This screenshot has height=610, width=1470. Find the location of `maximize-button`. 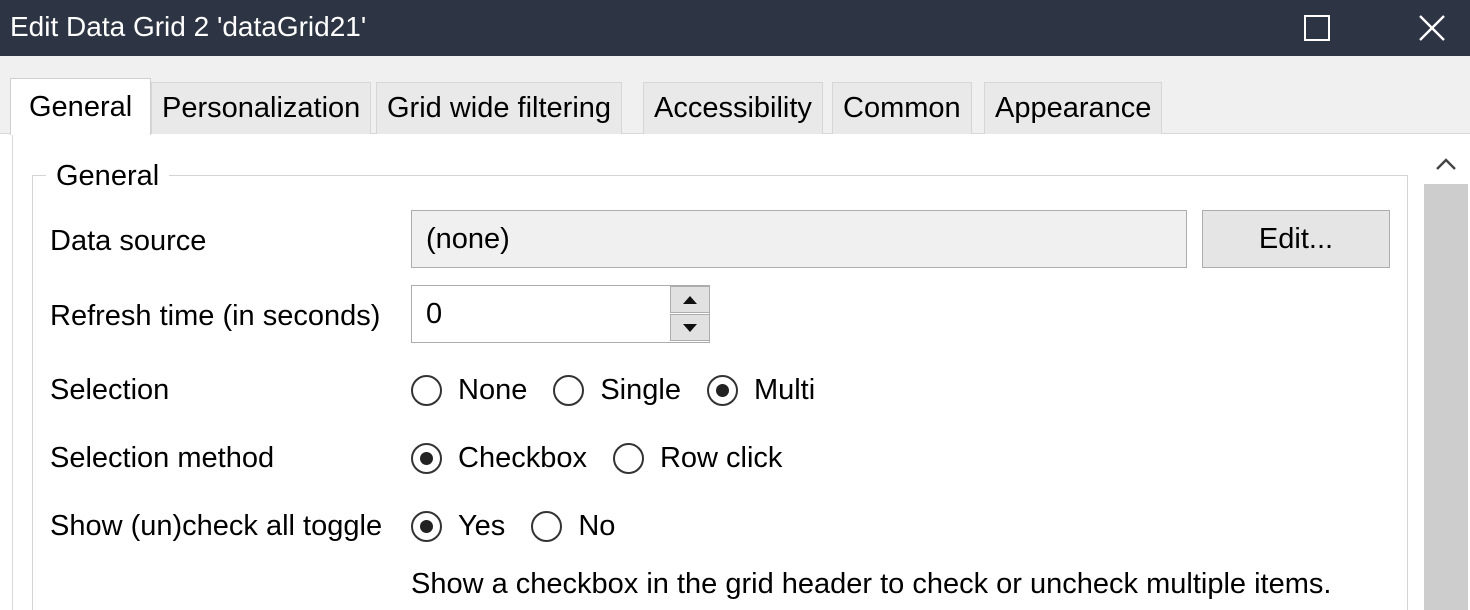

maximize-button is located at coordinates (1317, 28).